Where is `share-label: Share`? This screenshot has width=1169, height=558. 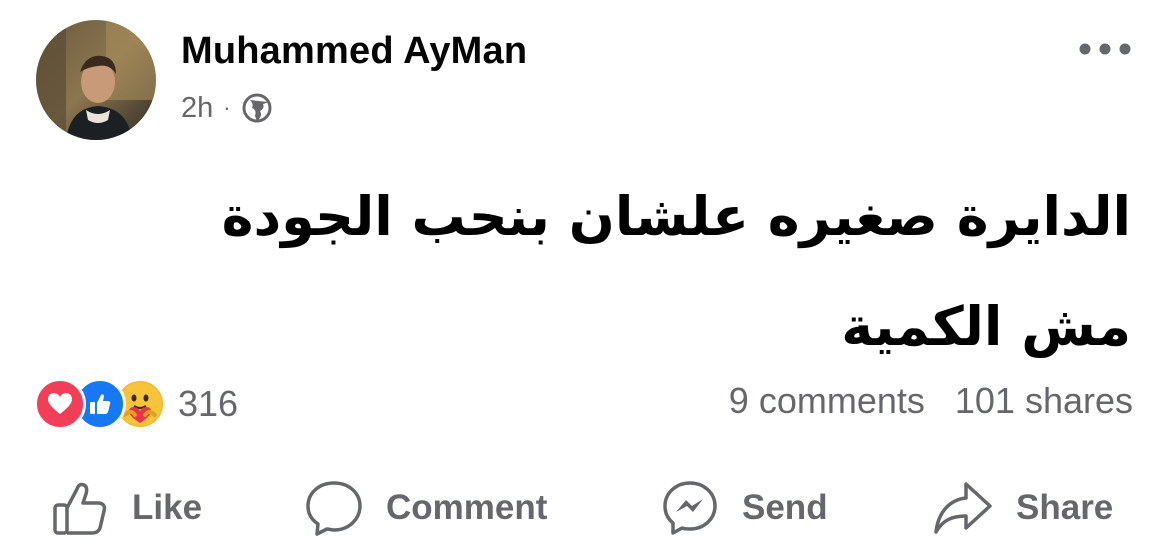
share-label: Share is located at coordinates (1065, 507).